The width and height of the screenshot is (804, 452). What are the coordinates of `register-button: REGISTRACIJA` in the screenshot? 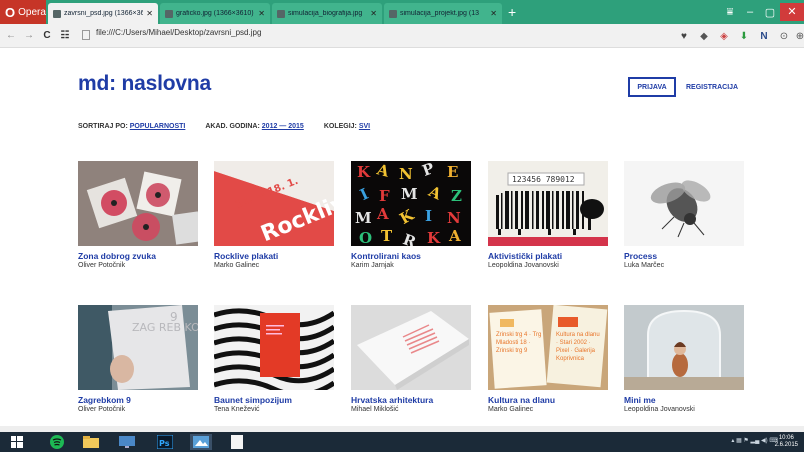 It's located at (712, 87).